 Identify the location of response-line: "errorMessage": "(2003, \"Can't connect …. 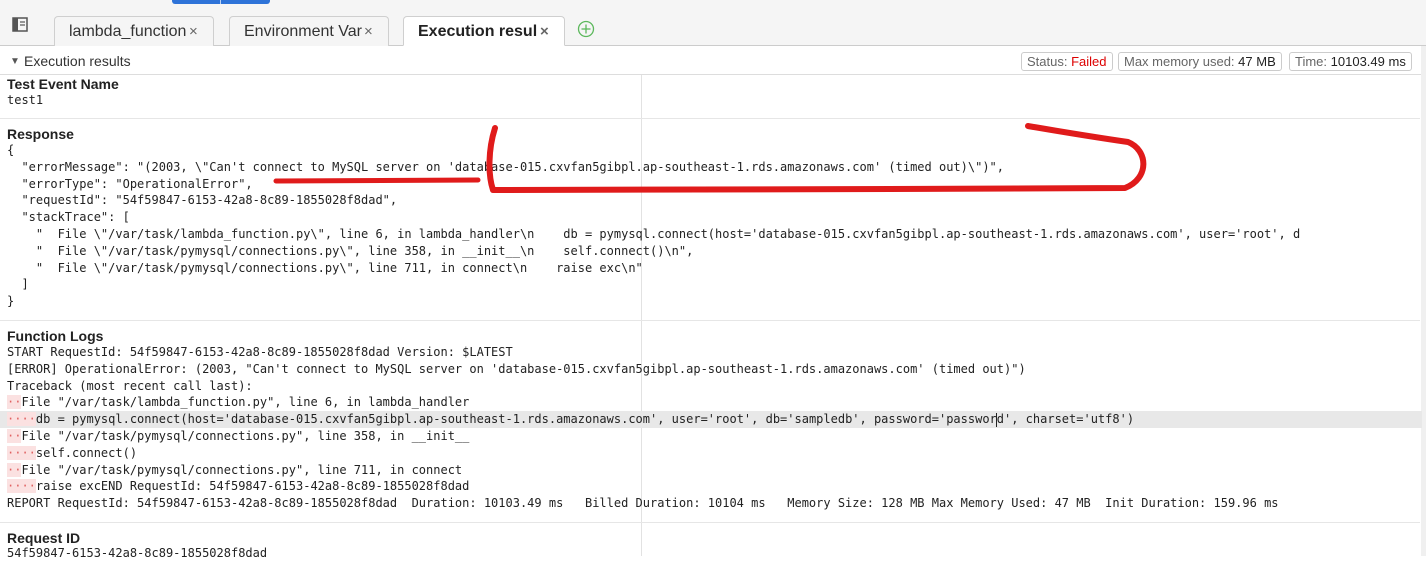
(505, 166).